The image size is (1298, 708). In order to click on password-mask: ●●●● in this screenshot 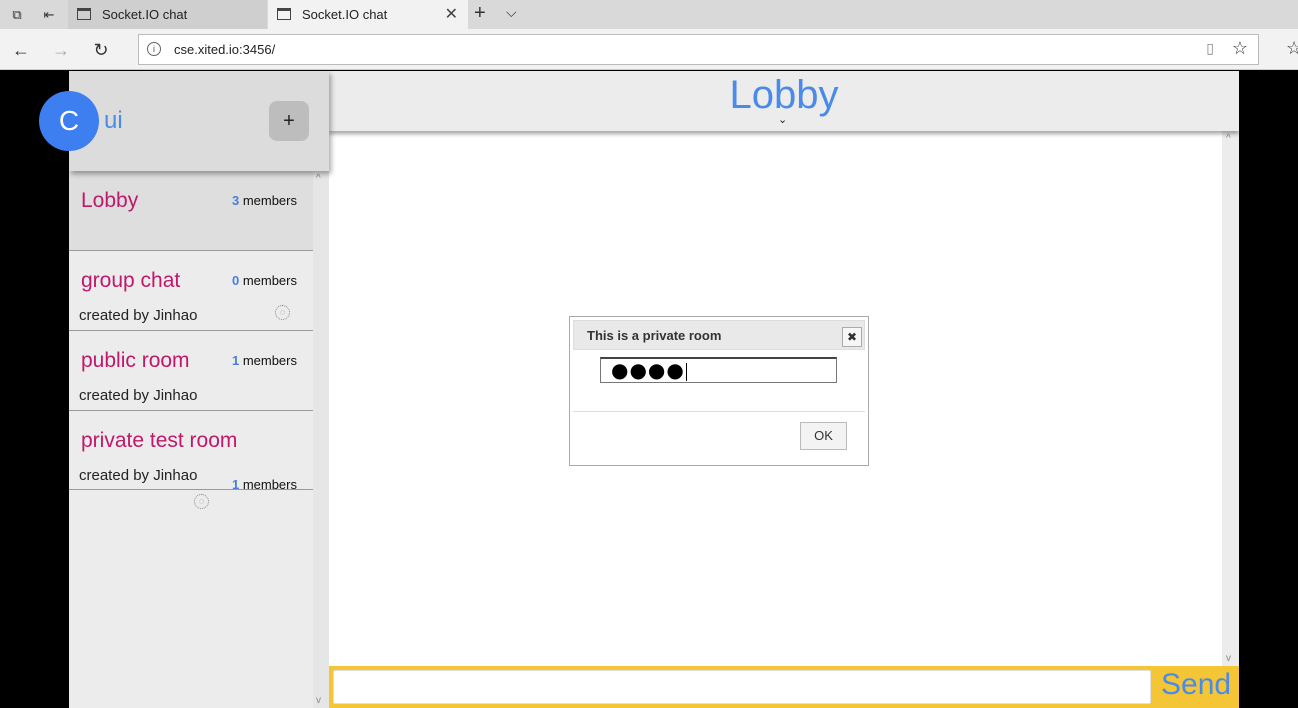, I will do `click(648, 370)`.